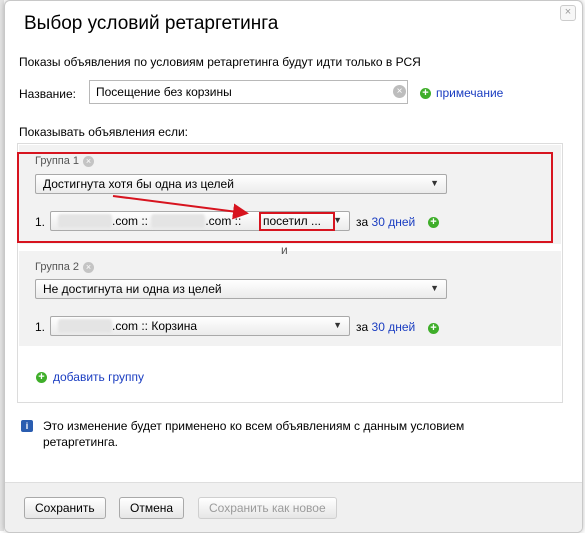  What do you see at coordinates (27, 426) in the screenshot?
I see `info-icon: i` at bounding box center [27, 426].